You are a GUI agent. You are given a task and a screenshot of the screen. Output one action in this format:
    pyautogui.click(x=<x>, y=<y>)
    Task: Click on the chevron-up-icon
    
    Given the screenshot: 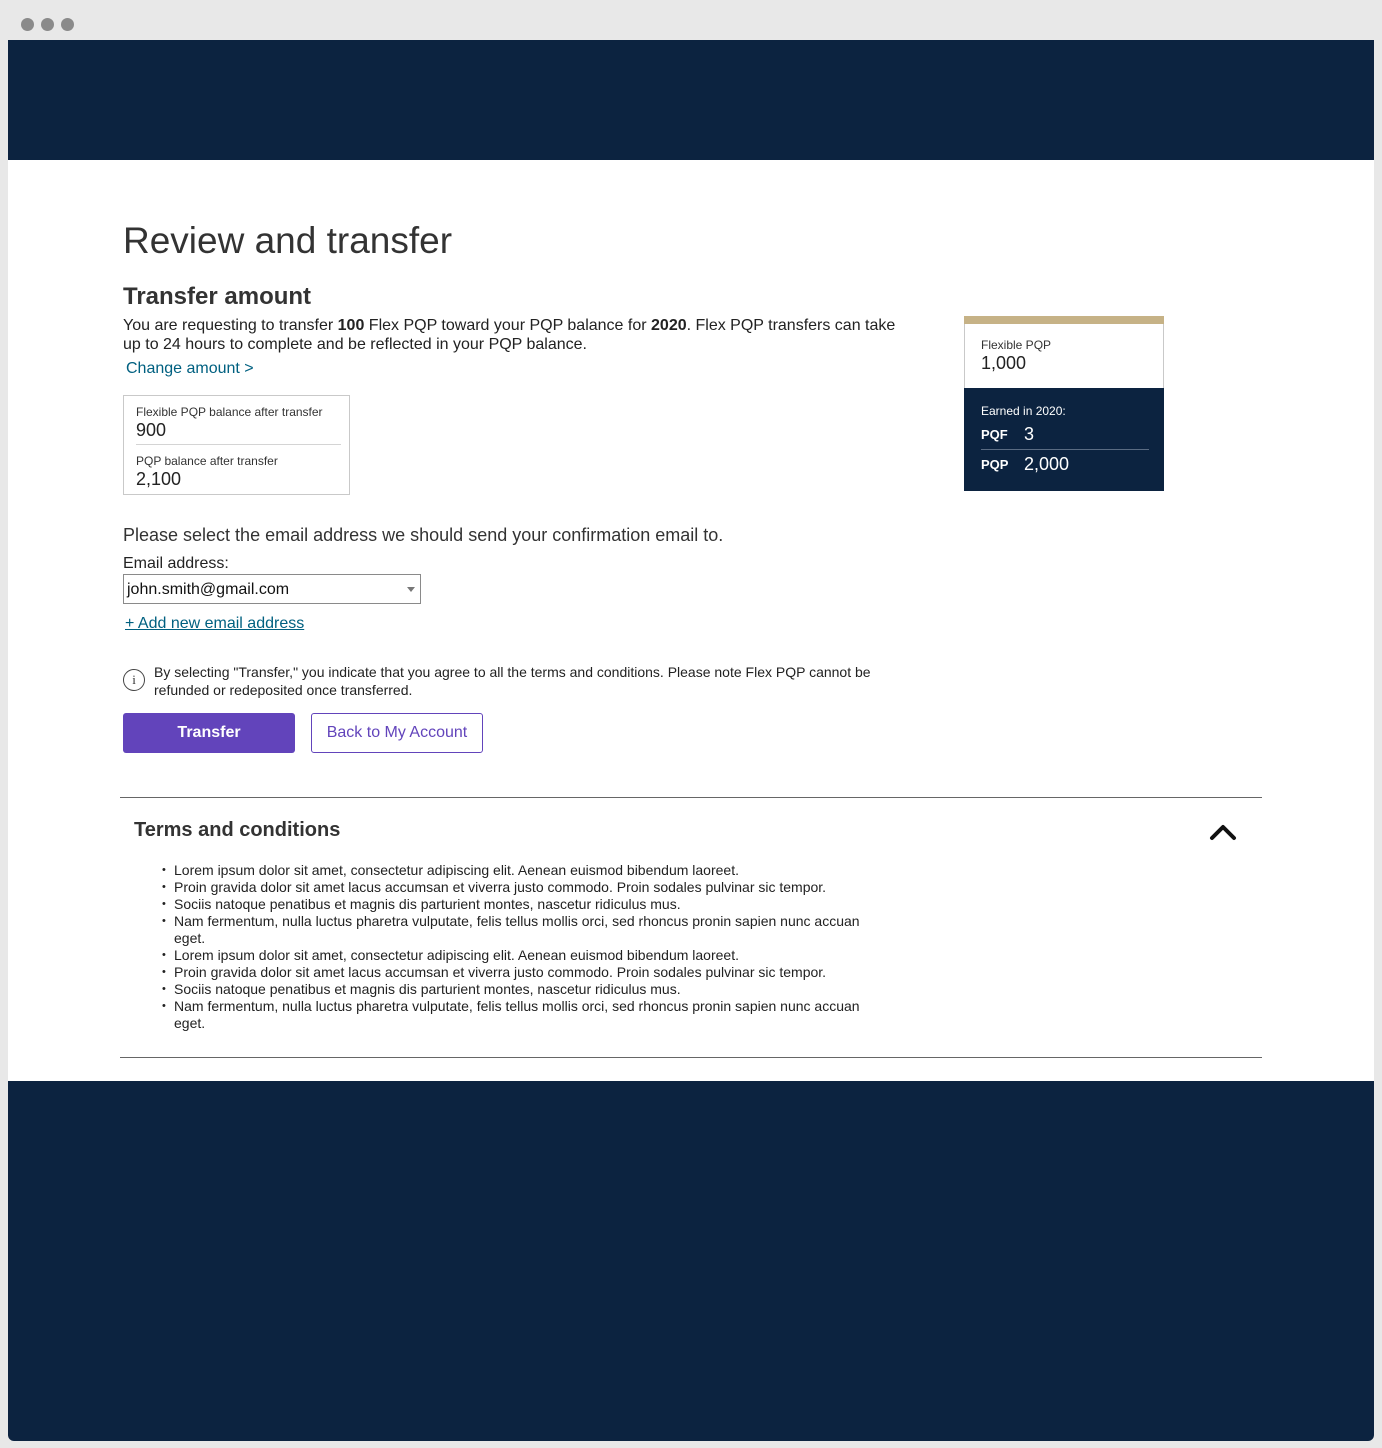 What is the action you would take?
    pyautogui.click(x=1223, y=831)
    